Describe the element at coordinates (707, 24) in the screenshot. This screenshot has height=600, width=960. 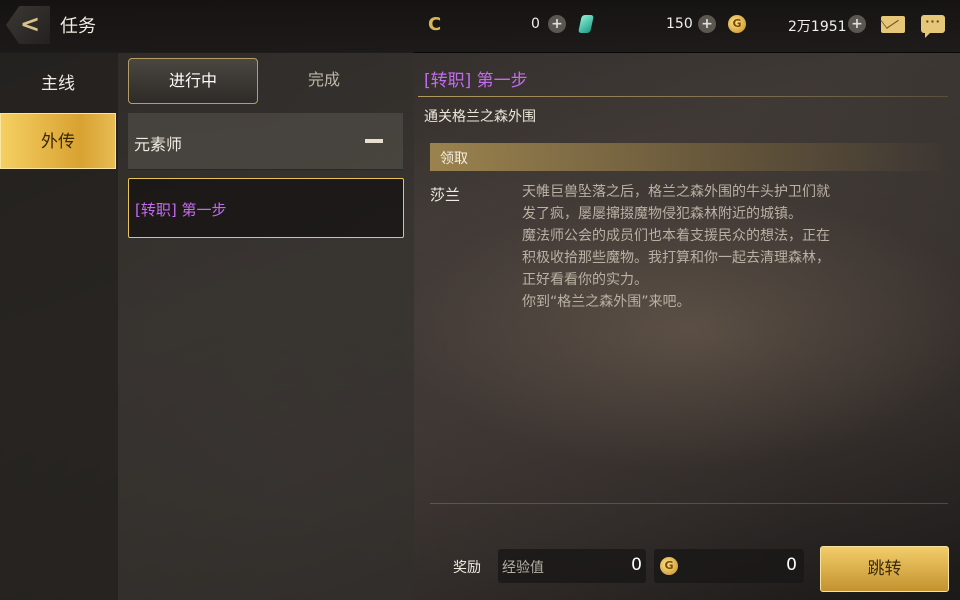
I see `add-coin-icon: +` at that location.